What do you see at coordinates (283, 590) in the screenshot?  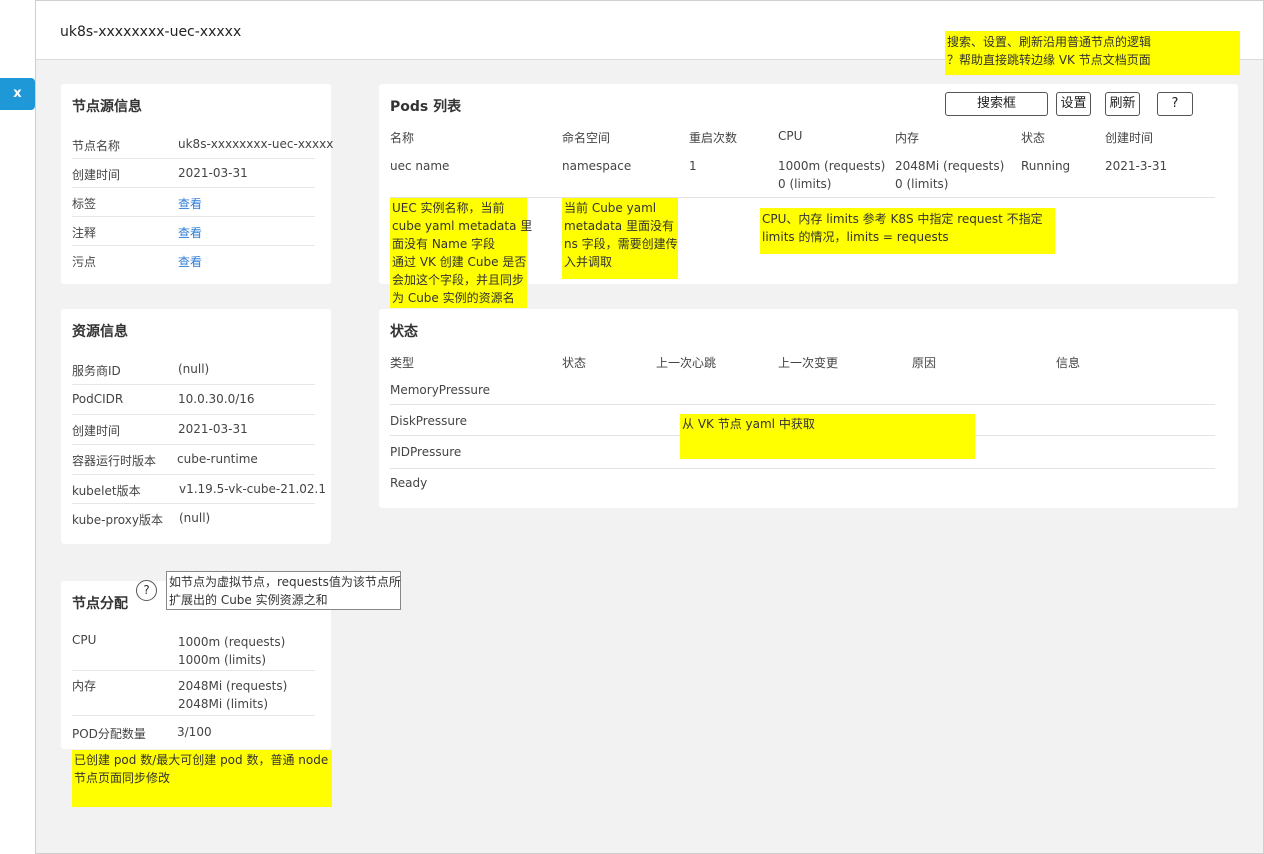 I see `allocation-tooltip: 如节点为虚拟节点，requests值为该节点所 扩展出的 Cube 实例资源之和` at bounding box center [283, 590].